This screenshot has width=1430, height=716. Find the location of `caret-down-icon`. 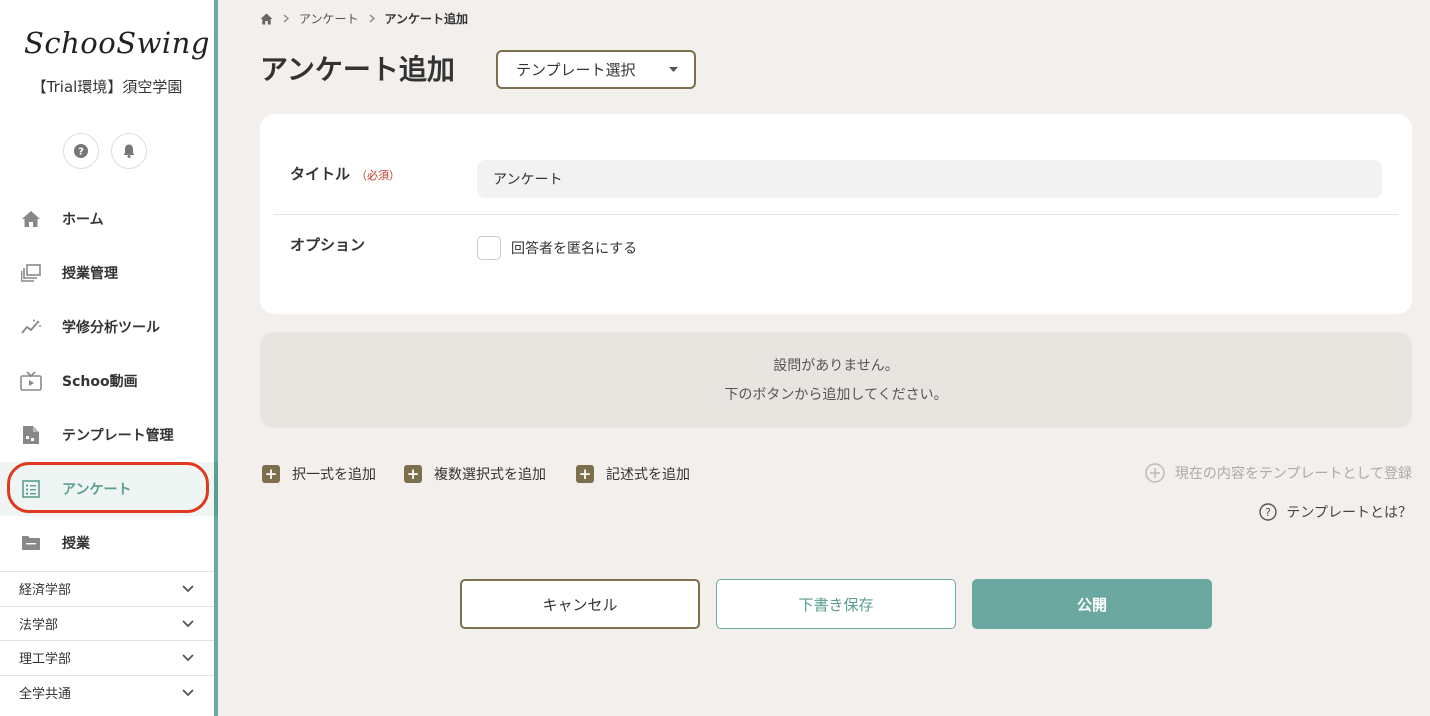

caret-down-icon is located at coordinates (673, 69).